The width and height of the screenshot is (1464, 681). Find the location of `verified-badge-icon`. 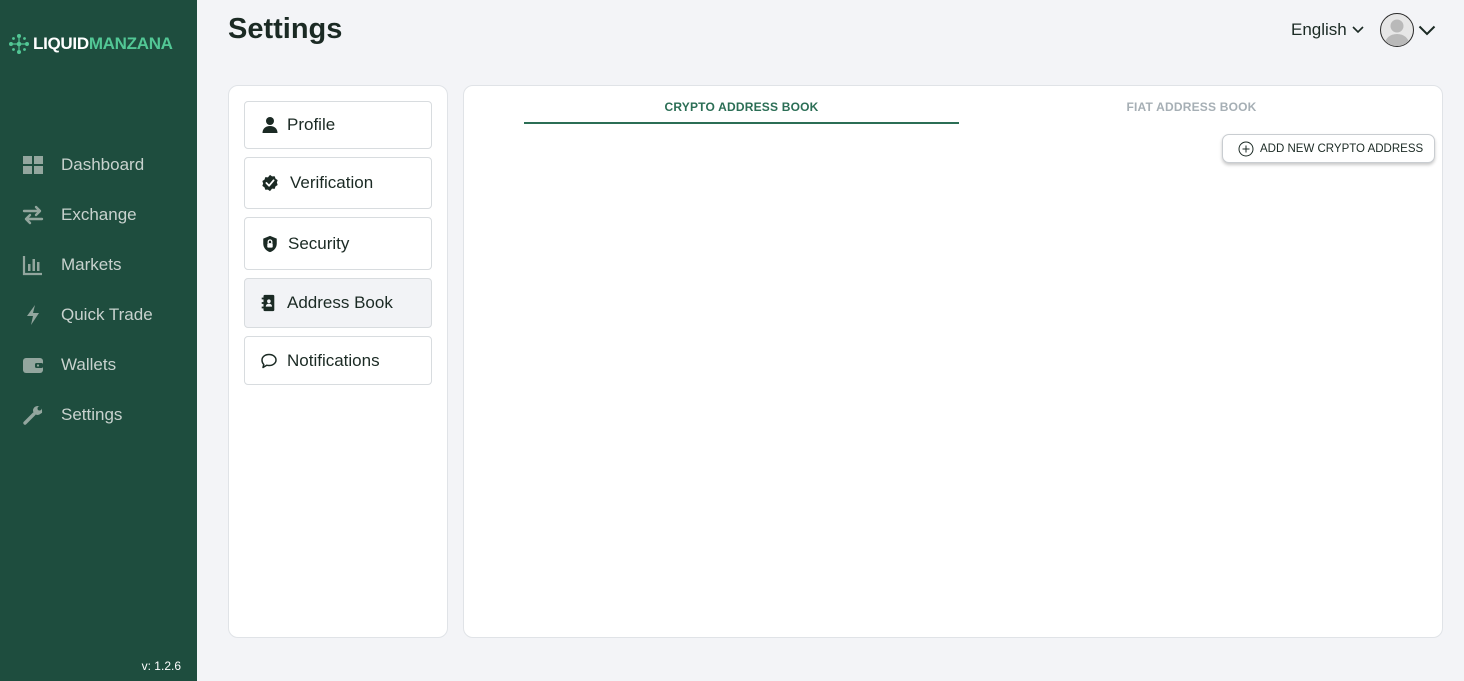

verified-badge-icon is located at coordinates (270, 183).